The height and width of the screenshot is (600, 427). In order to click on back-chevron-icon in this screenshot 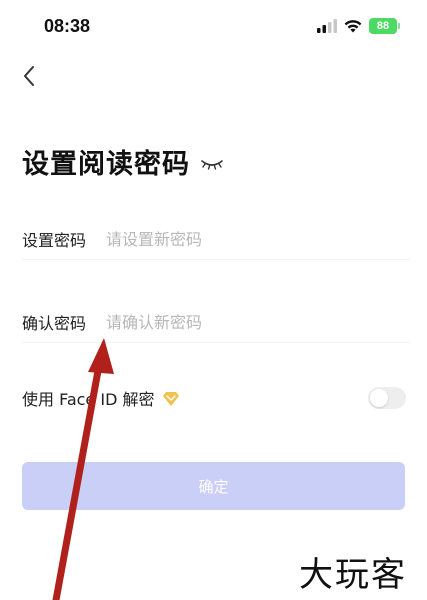, I will do `click(29, 76)`.